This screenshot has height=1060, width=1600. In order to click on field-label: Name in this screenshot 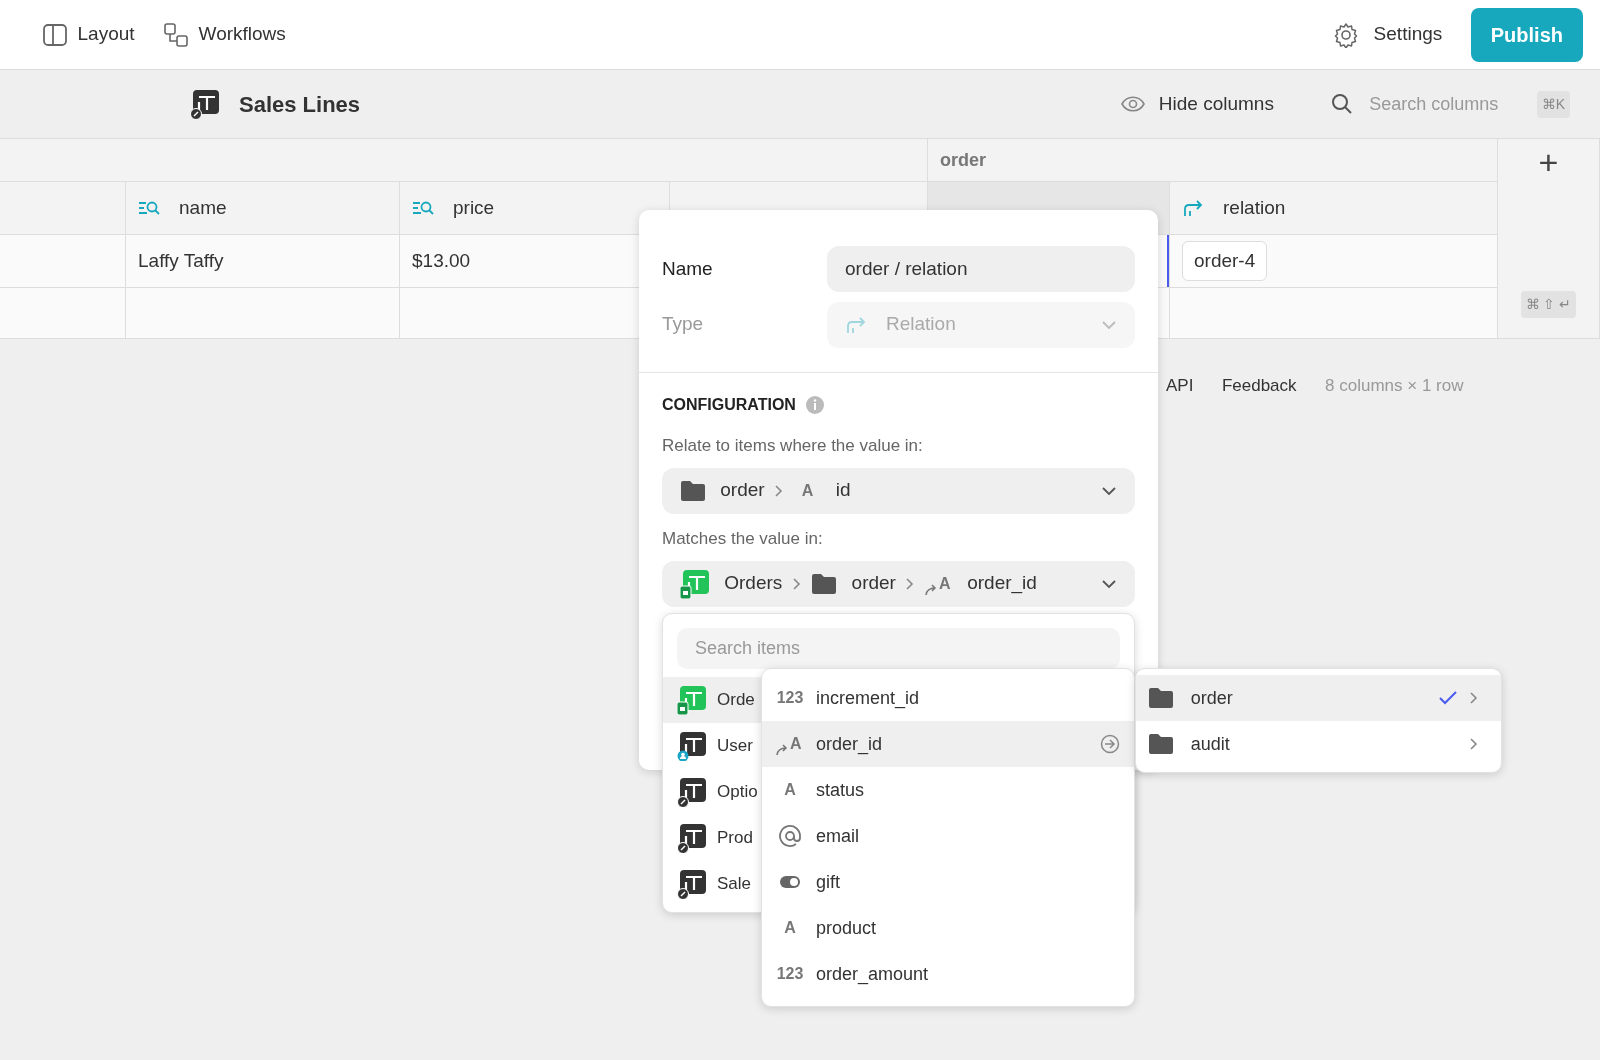, I will do `click(688, 268)`.